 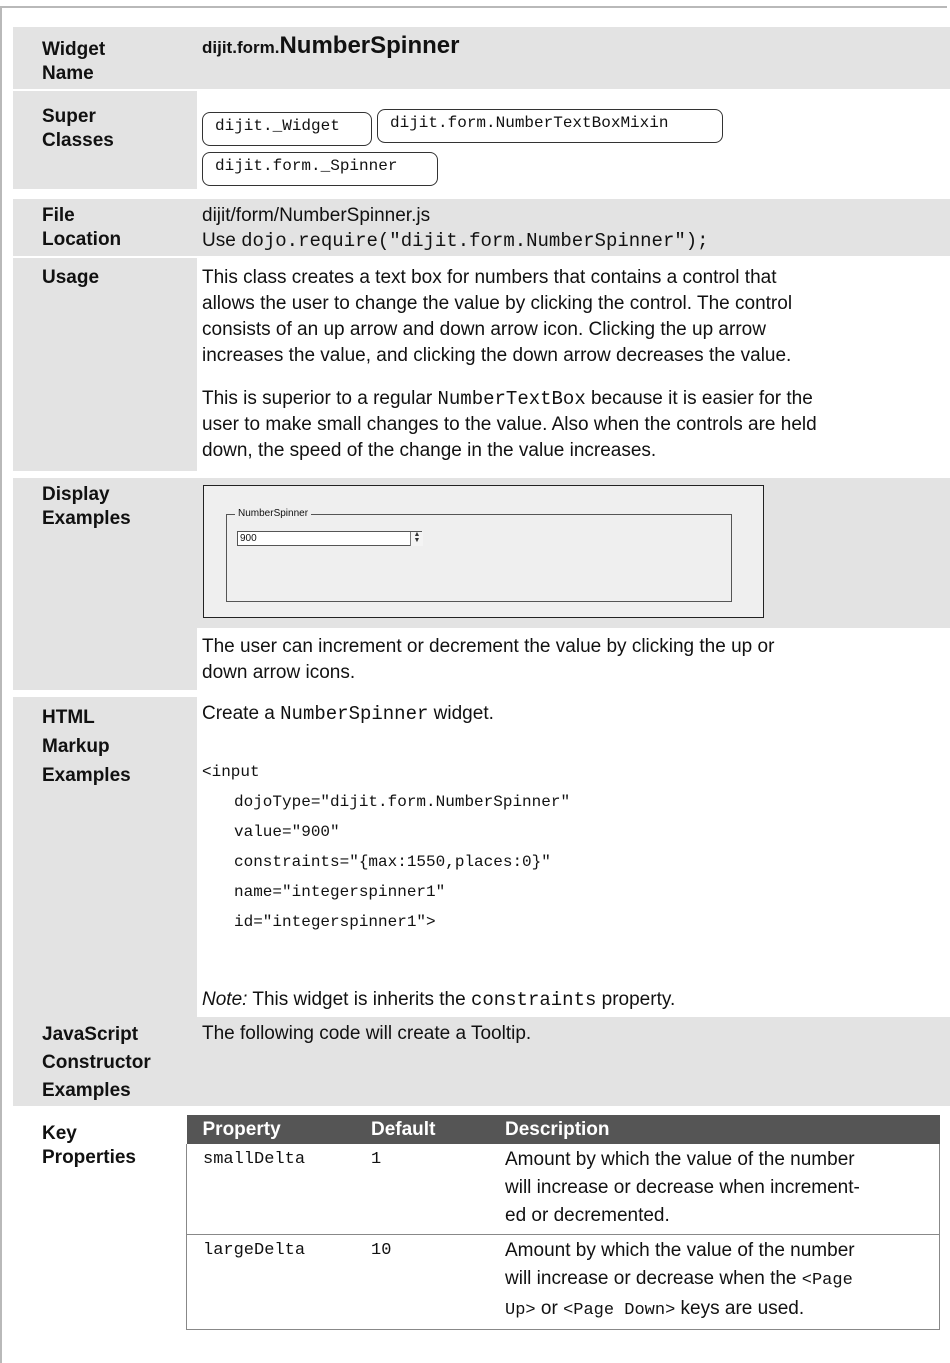 What do you see at coordinates (89, 1145) in the screenshot?
I see `key-properties-label: Key Properties` at bounding box center [89, 1145].